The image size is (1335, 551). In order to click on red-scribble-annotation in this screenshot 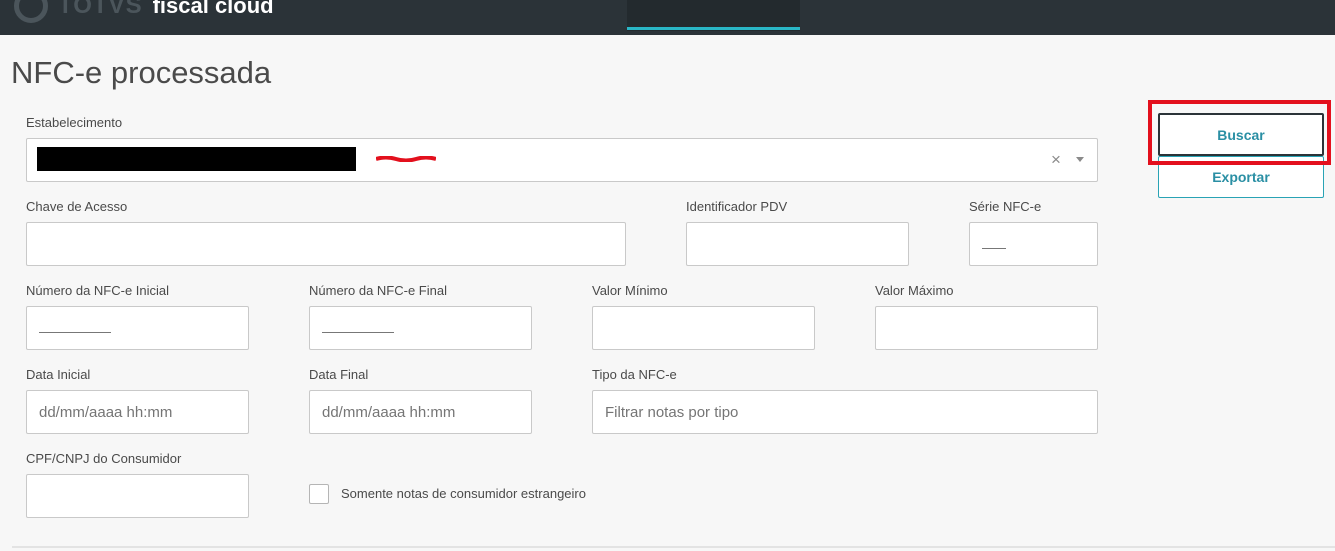, I will do `click(406, 159)`.